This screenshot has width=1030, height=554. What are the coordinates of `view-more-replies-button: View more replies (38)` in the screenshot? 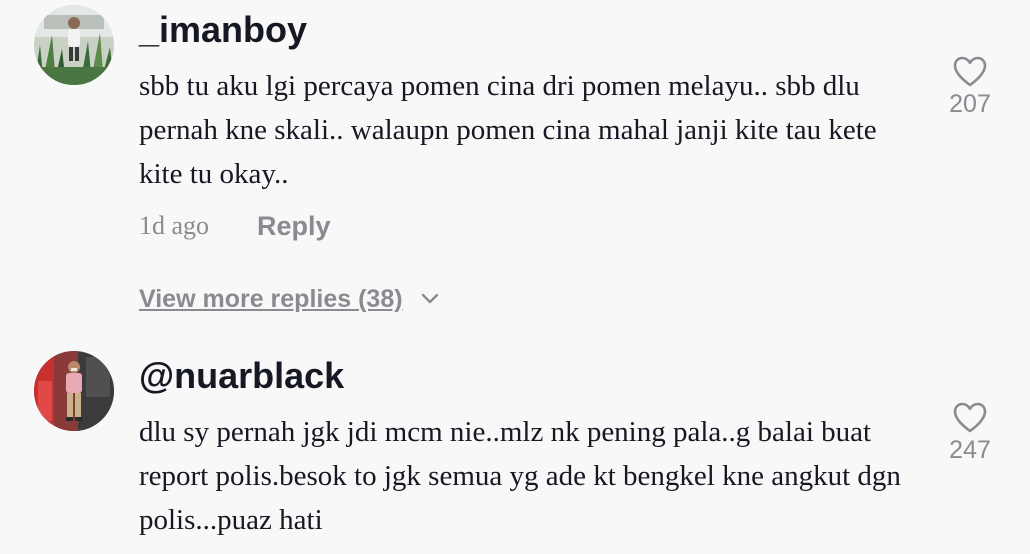 It's located at (289, 299).